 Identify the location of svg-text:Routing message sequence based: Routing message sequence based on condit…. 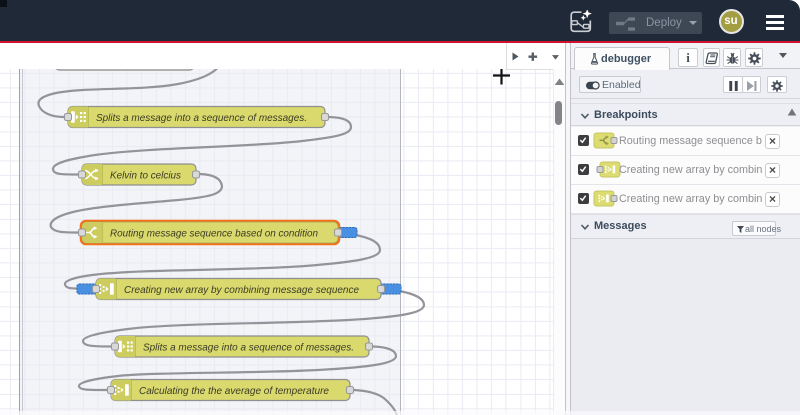
(214, 233).